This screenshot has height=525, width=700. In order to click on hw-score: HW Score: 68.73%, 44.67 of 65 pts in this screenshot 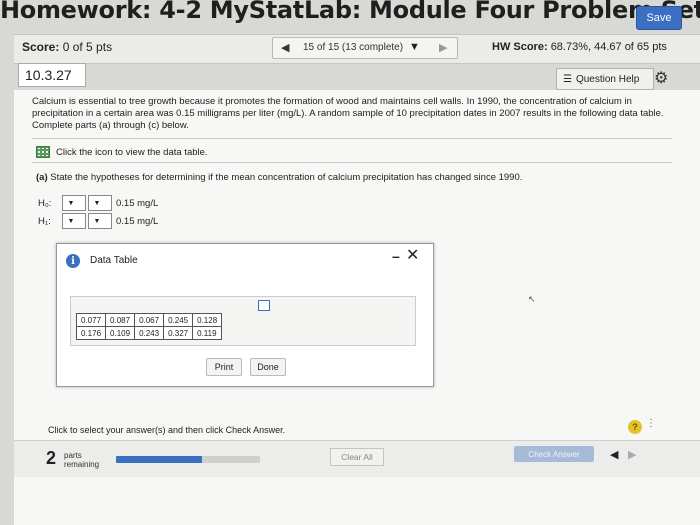, I will do `click(579, 47)`.